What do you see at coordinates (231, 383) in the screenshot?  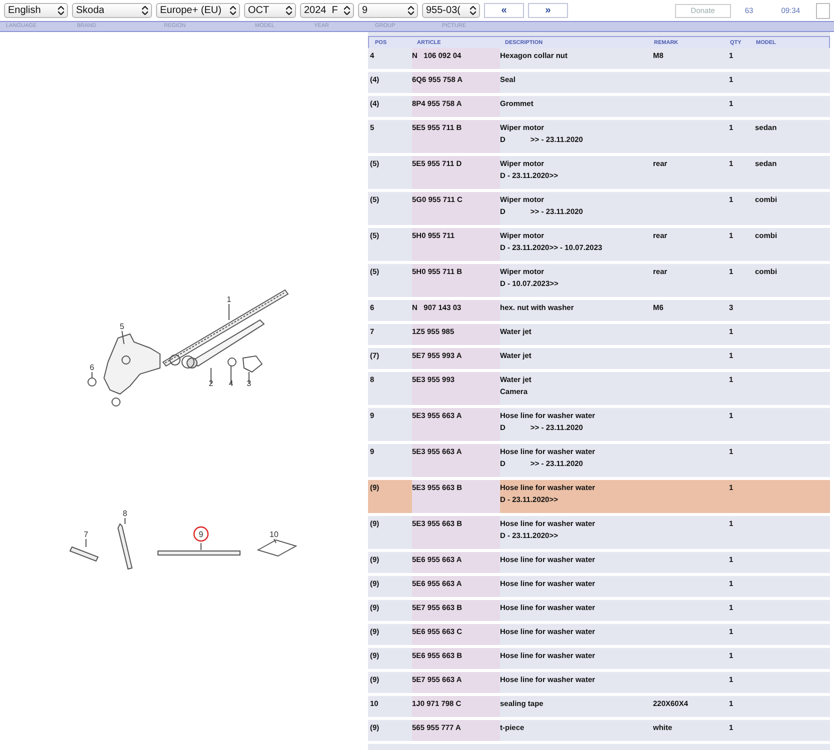 I see `callout-number: 4` at bounding box center [231, 383].